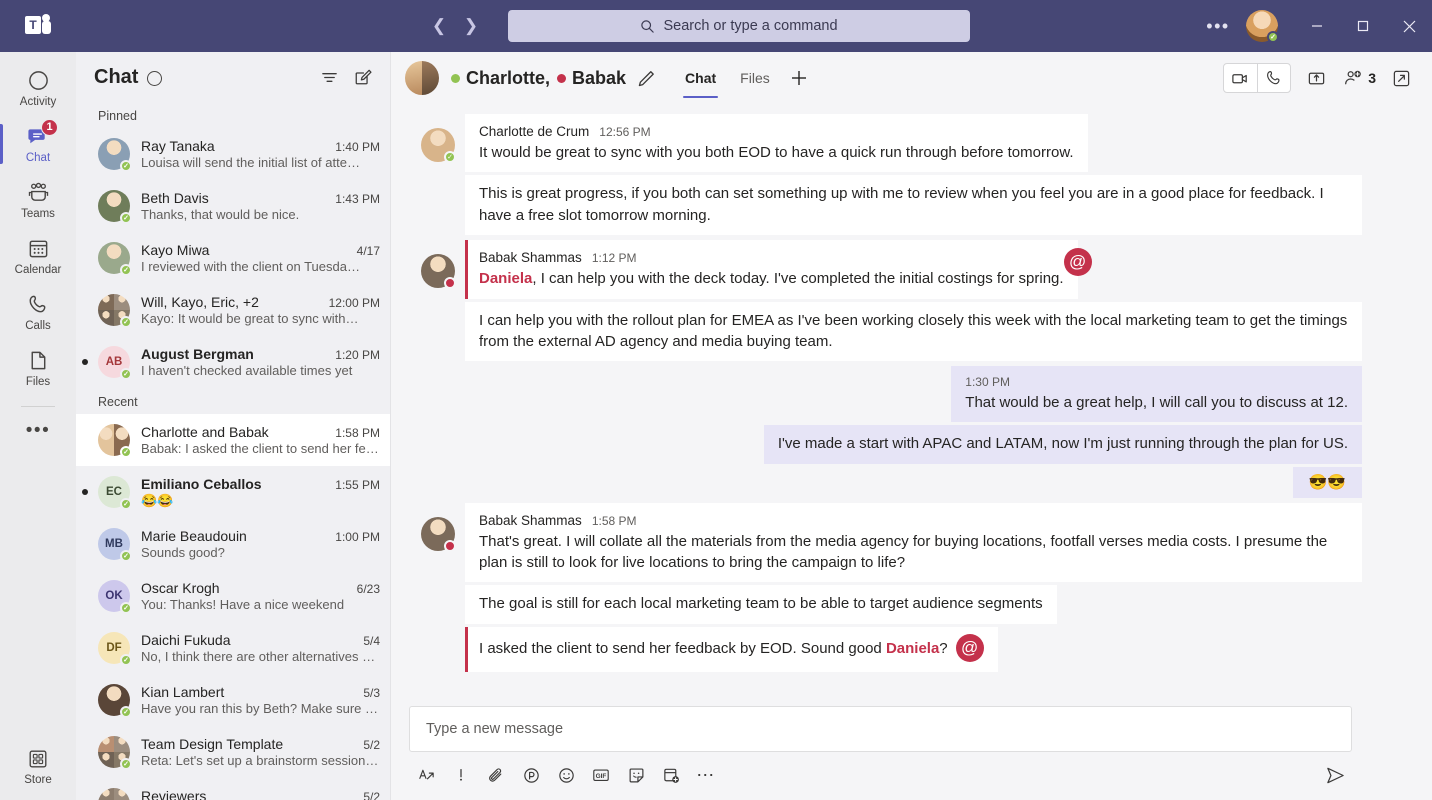 The image size is (1432, 800). What do you see at coordinates (438, 534) in the screenshot?
I see `message-avatar` at bounding box center [438, 534].